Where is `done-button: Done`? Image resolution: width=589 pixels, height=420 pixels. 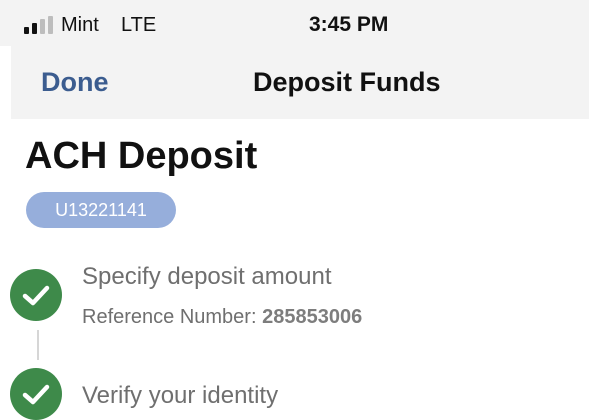
done-button: Done is located at coordinates (75, 82).